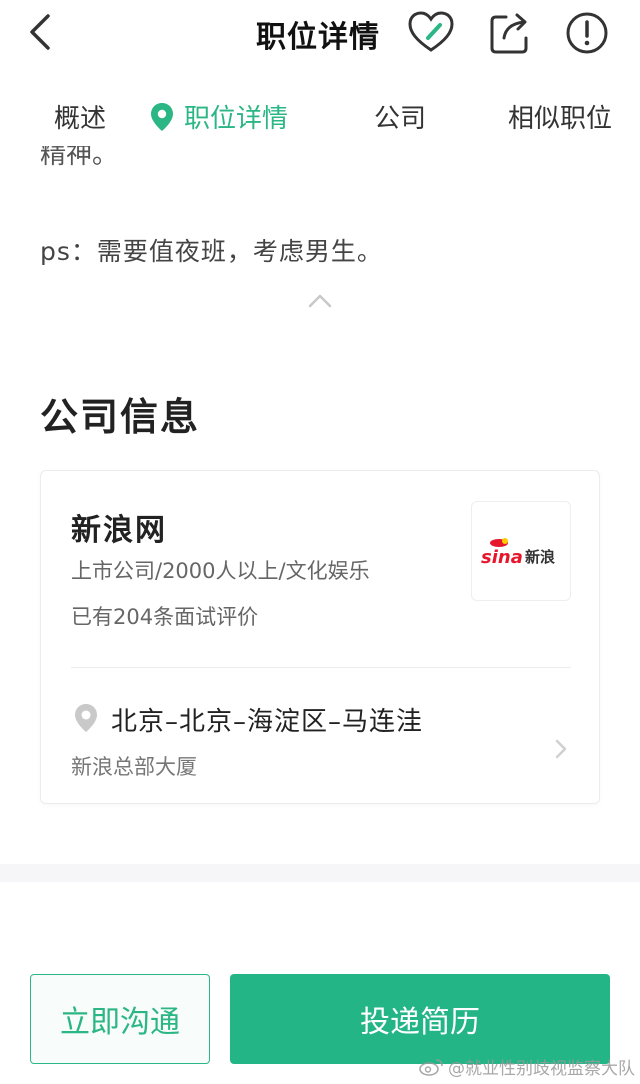 The image size is (640, 1084). Describe the element at coordinates (511, 33) in the screenshot. I see `share-icon` at that location.